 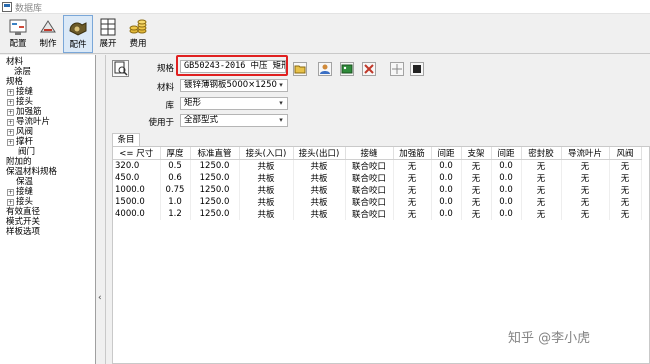 I want to click on tree-item-joint: + 接头, so click(x=20, y=102).